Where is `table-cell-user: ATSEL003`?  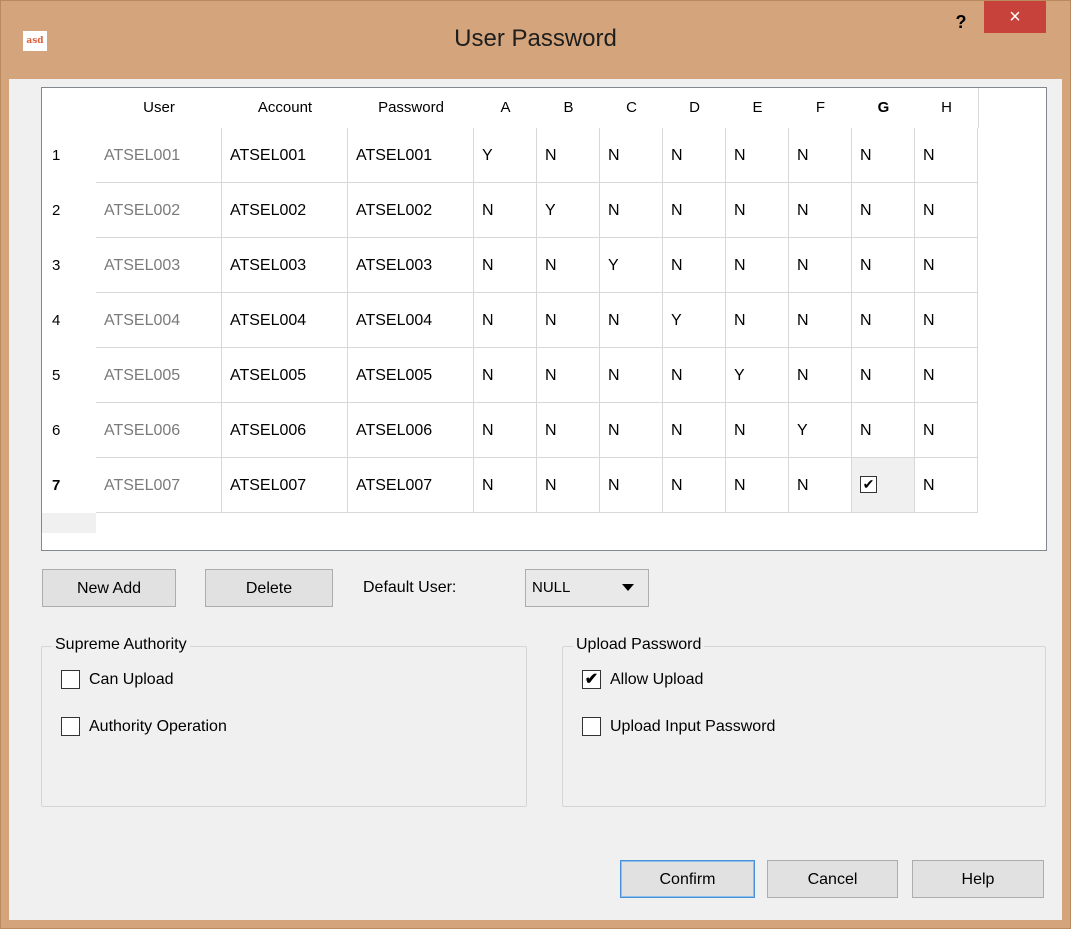
table-cell-user: ATSEL003 is located at coordinates (159, 265).